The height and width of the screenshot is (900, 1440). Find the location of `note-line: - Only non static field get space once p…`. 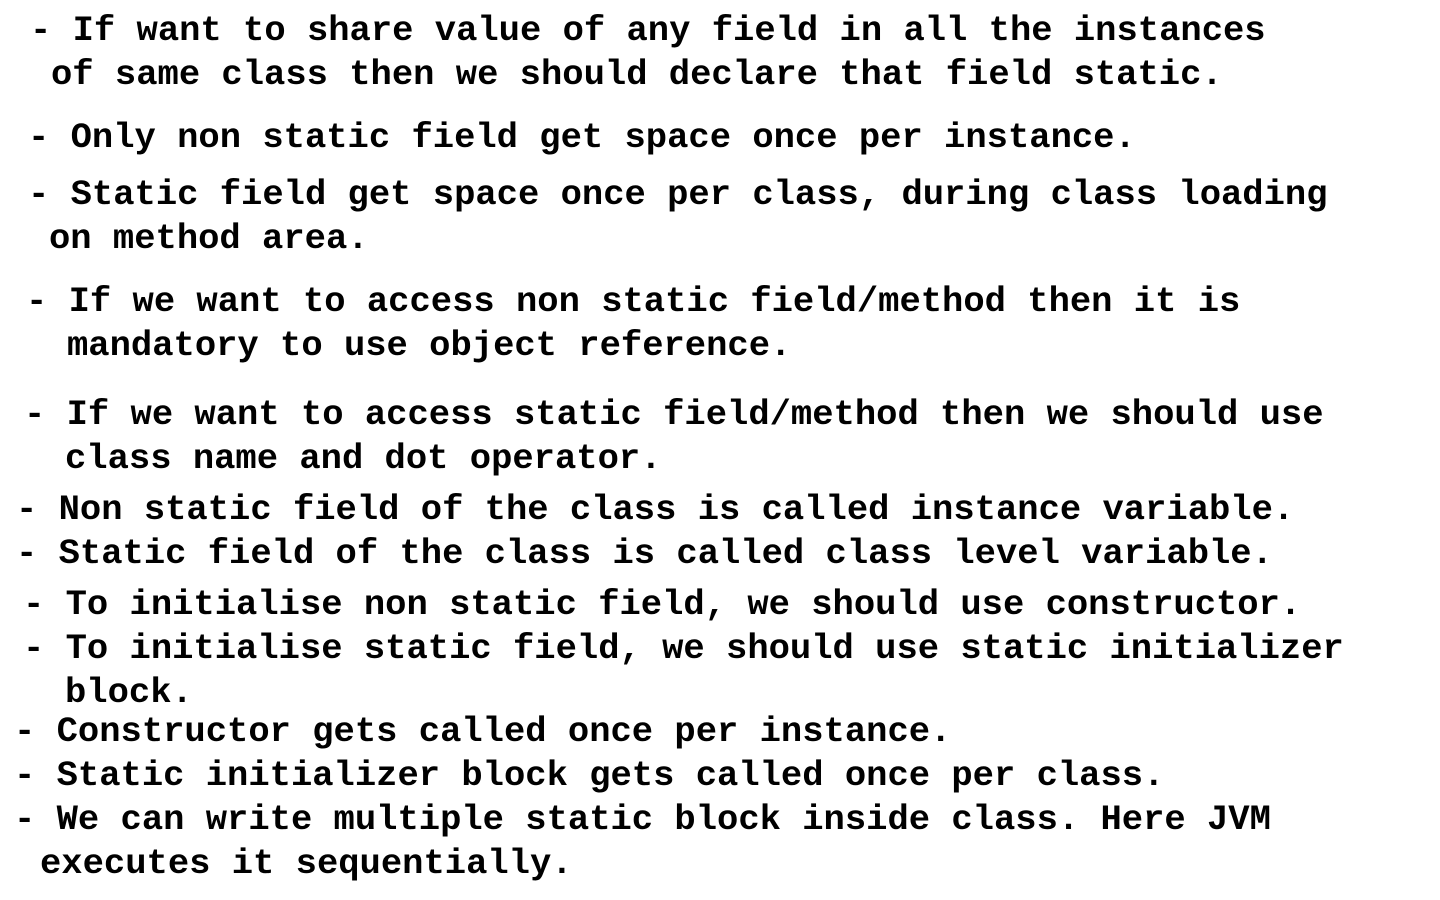

note-line: - Only non static field get space once p… is located at coordinates (582, 137).